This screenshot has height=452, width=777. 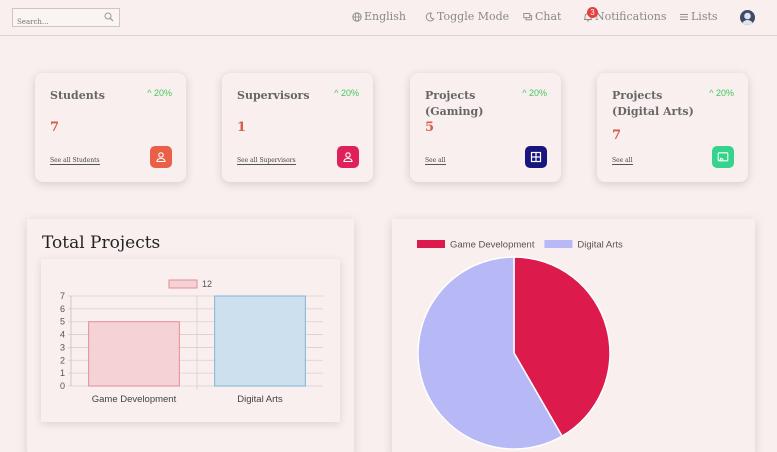 I want to click on panel-title: Total Projects, so click(x=101, y=243).